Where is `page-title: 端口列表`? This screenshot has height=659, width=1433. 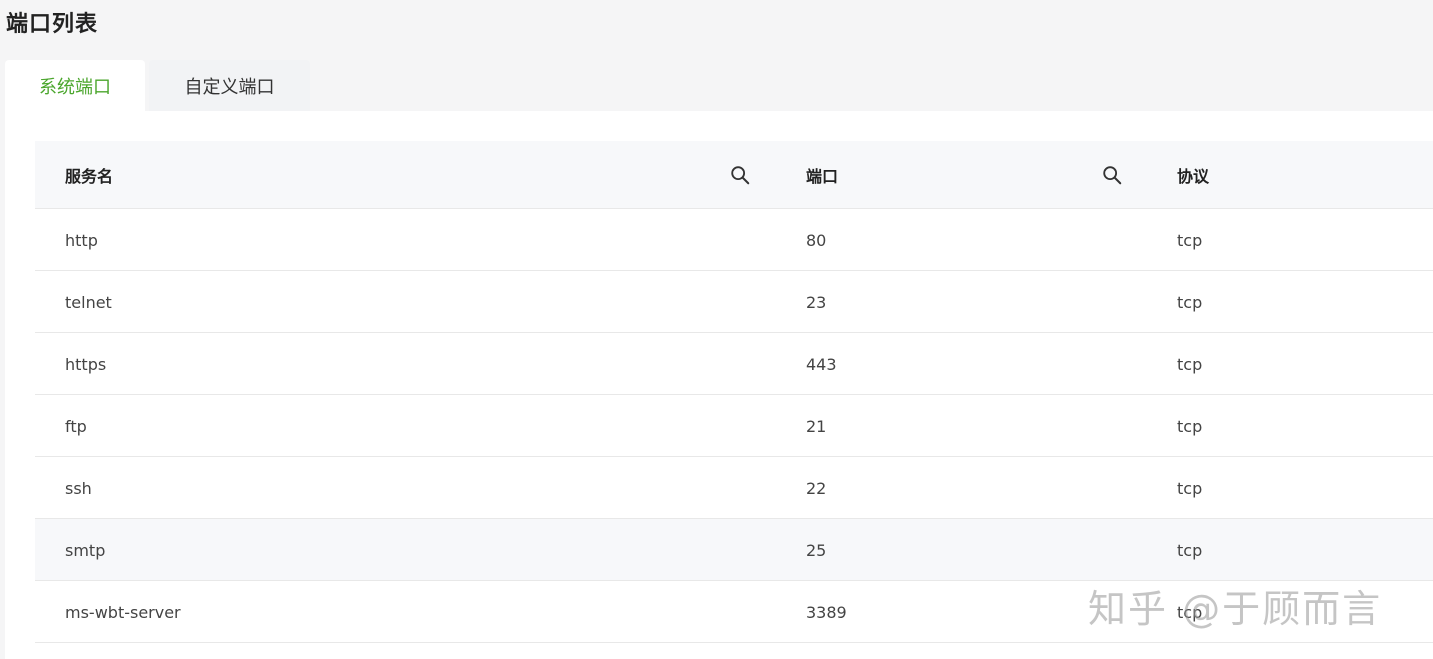 page-title: 端口列表 is located at coordinates (52, 24).